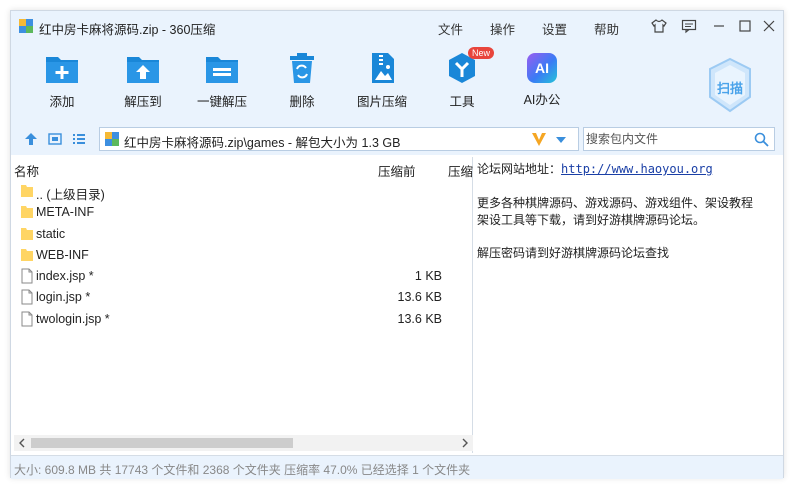  What do you see at coordinates (243, 212) in the screenshot?
I see `table-row: META-INF` at bounding box center [243, 212].